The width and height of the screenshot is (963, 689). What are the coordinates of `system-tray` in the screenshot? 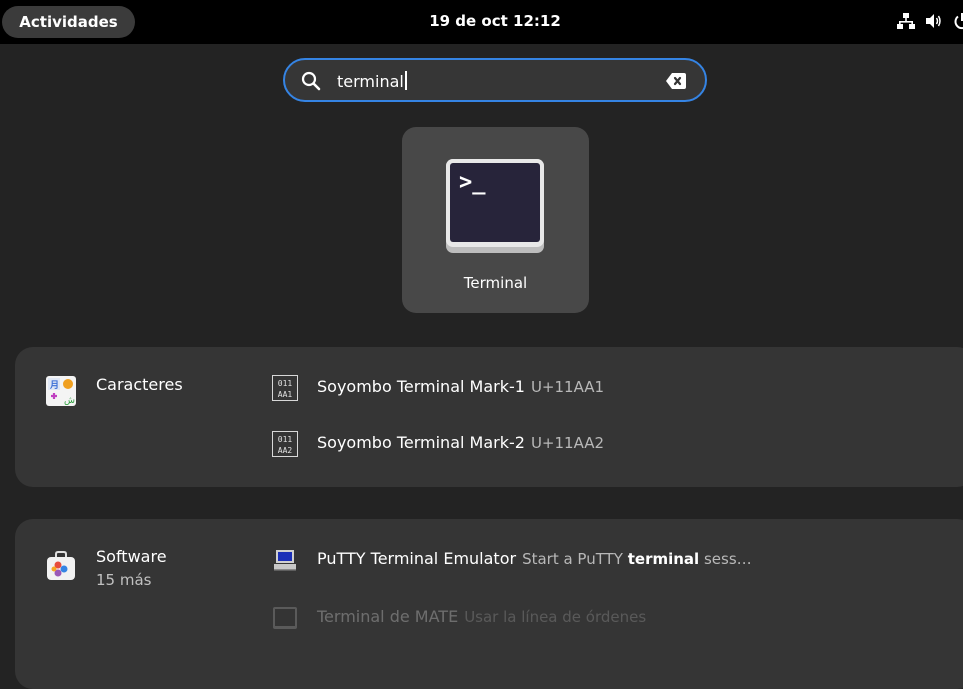 It's located at (918, 22).